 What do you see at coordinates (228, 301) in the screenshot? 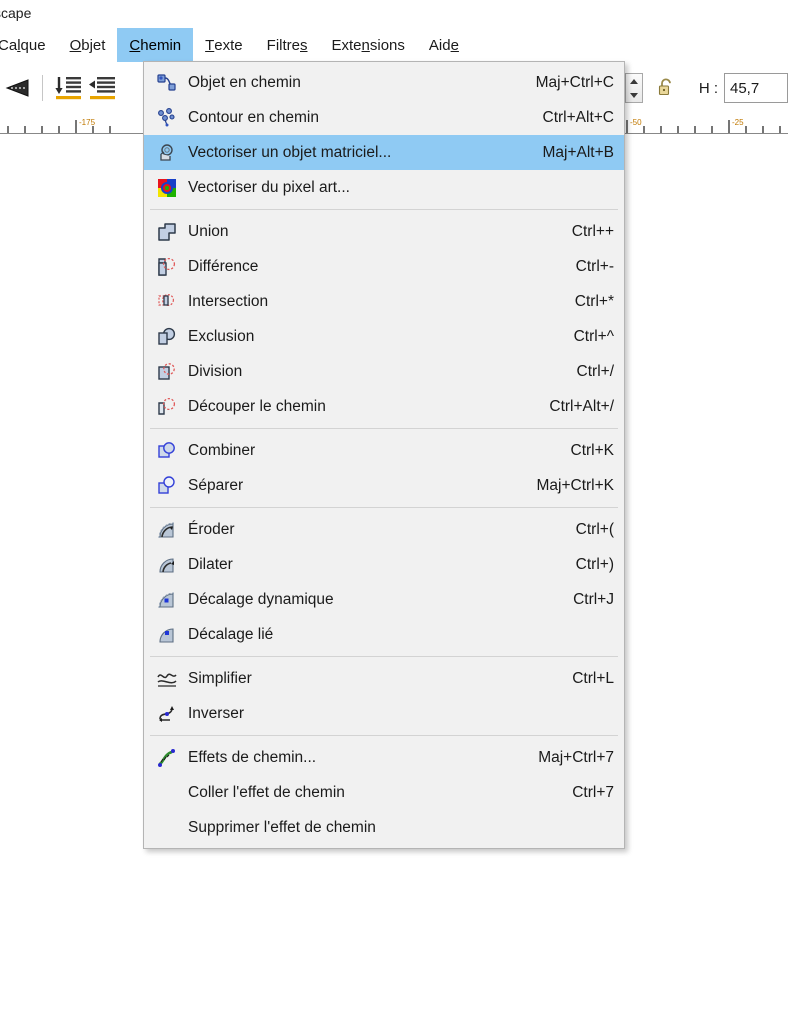
I see `menu-item-label: Intersection` at bounding box center [228, 301].